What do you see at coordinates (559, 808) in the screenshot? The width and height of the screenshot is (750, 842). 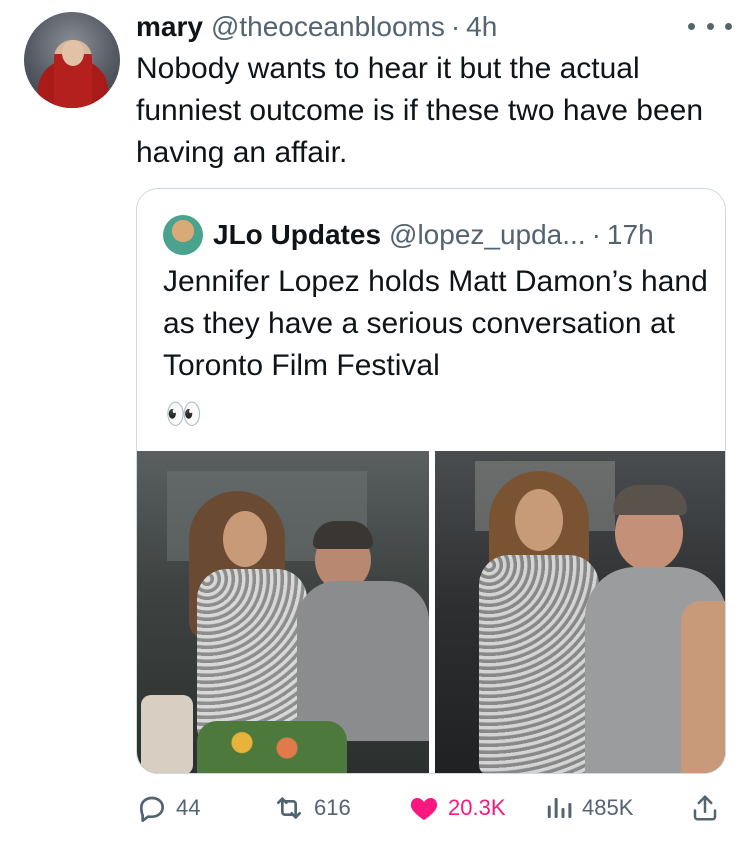 I see `views-icon` at bounding box center [559, 808].